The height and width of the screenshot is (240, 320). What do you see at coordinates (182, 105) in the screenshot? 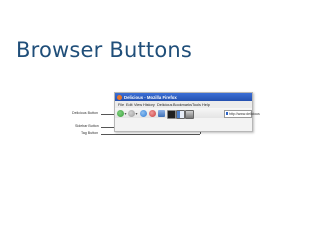
I see `menu-bookmarks: Bookmarks` at bounding box center [182, 105].